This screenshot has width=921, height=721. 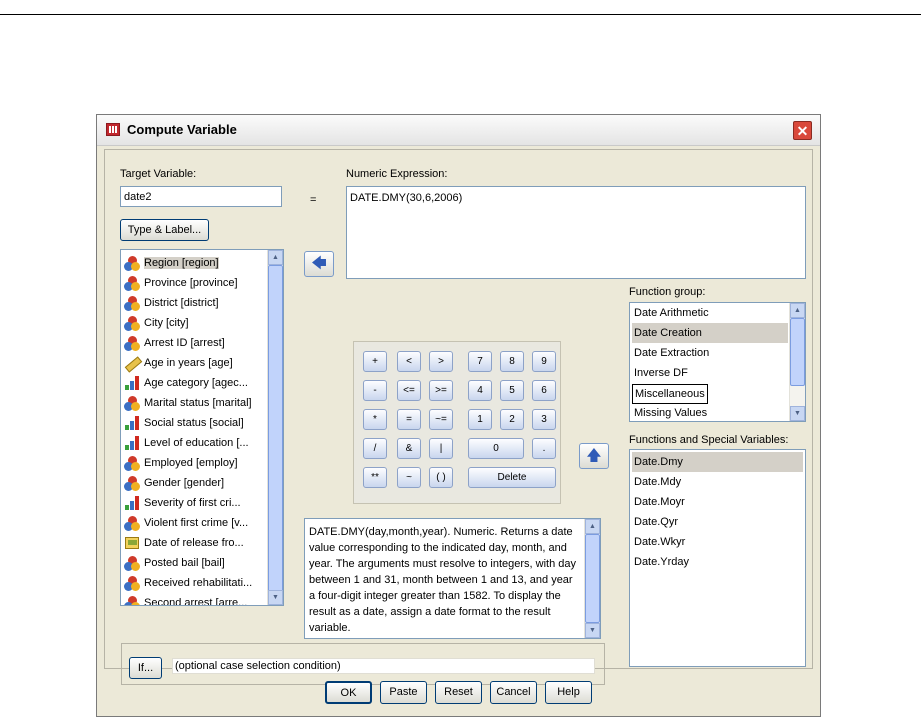 I want to click on reset-button: Reset, so click(x=458, y=692).